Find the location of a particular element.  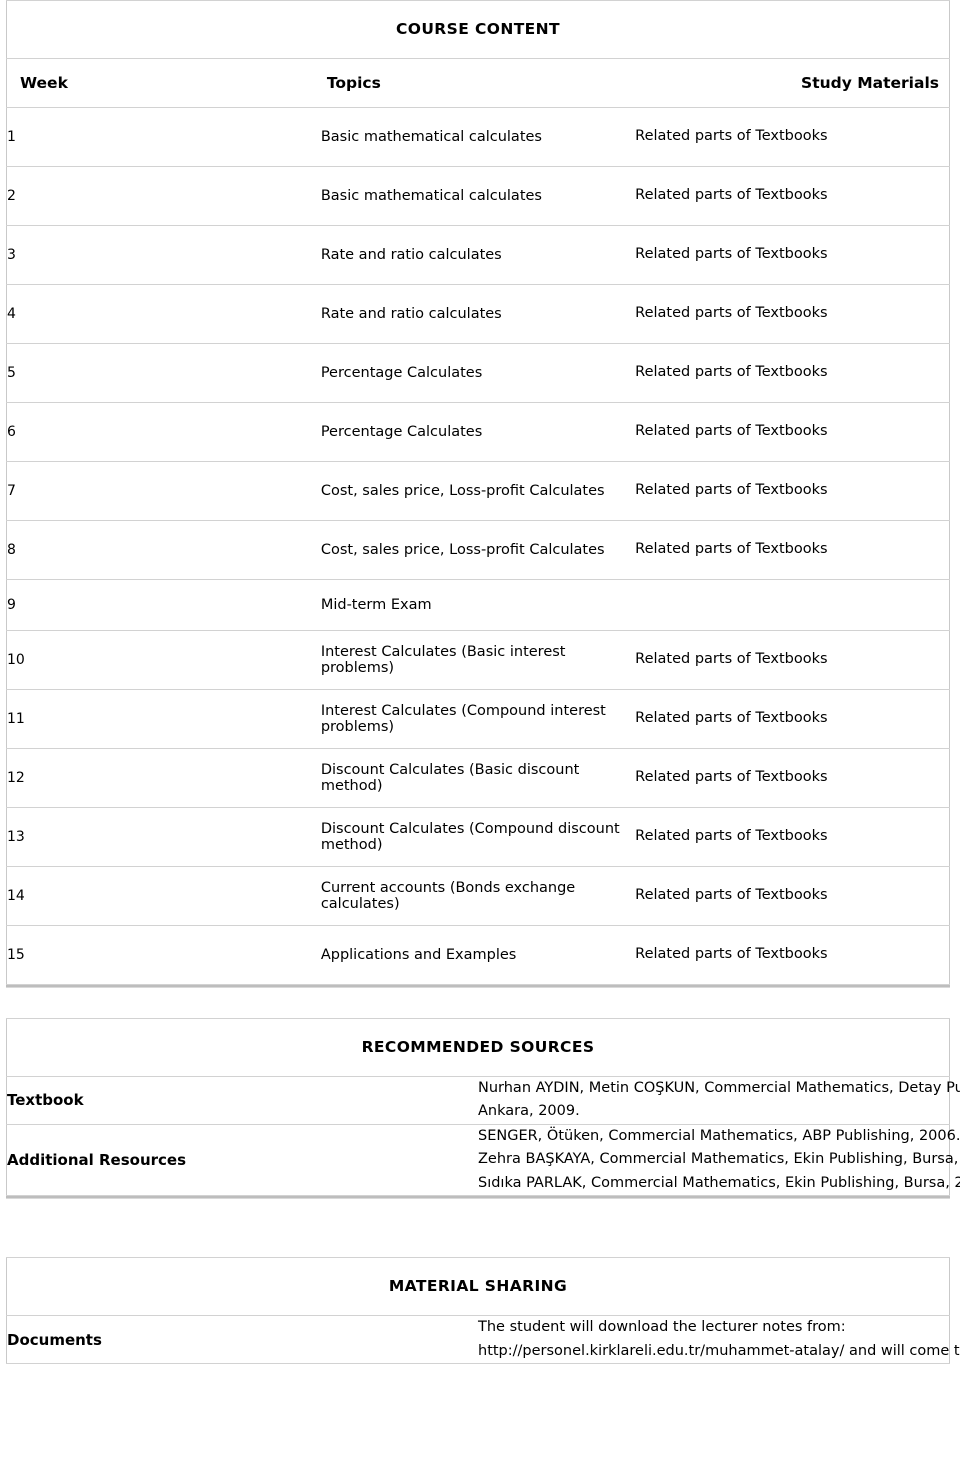

documents-label: Documents is located at coordinates (242, 1340).